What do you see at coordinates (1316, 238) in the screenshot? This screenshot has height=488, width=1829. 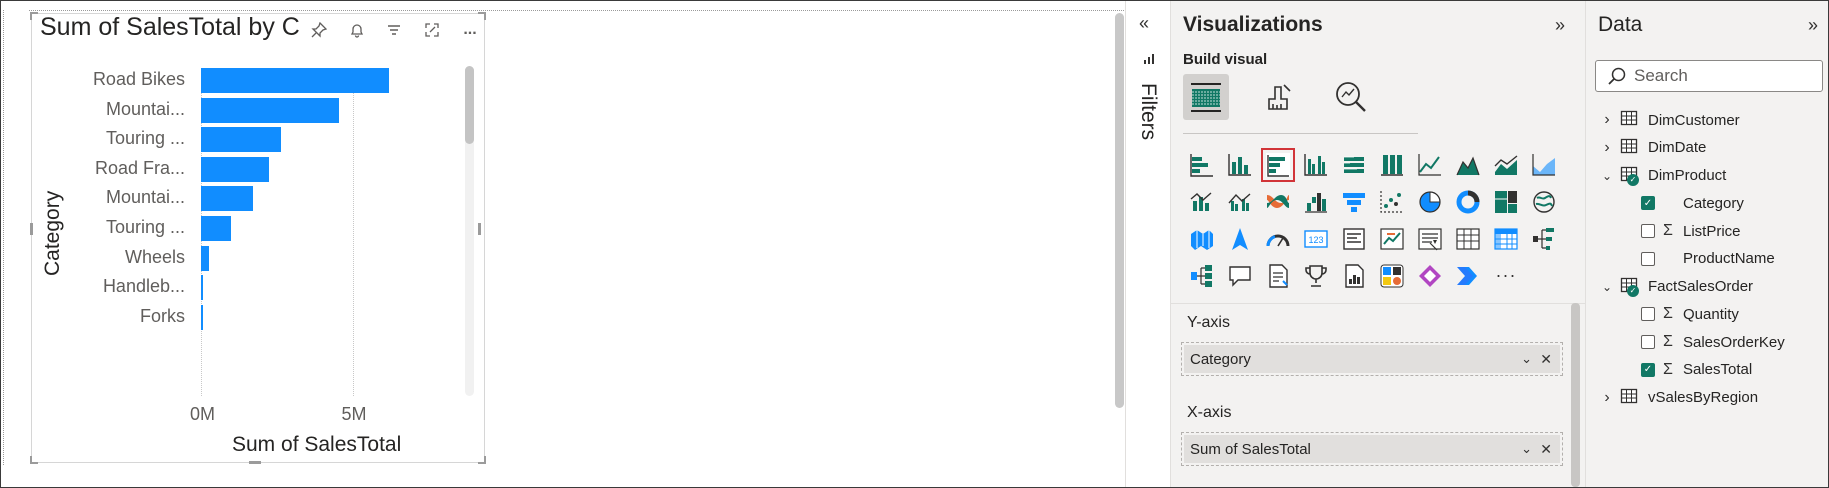 I see `card-icon: 123` at bounding box center [1316, 238].